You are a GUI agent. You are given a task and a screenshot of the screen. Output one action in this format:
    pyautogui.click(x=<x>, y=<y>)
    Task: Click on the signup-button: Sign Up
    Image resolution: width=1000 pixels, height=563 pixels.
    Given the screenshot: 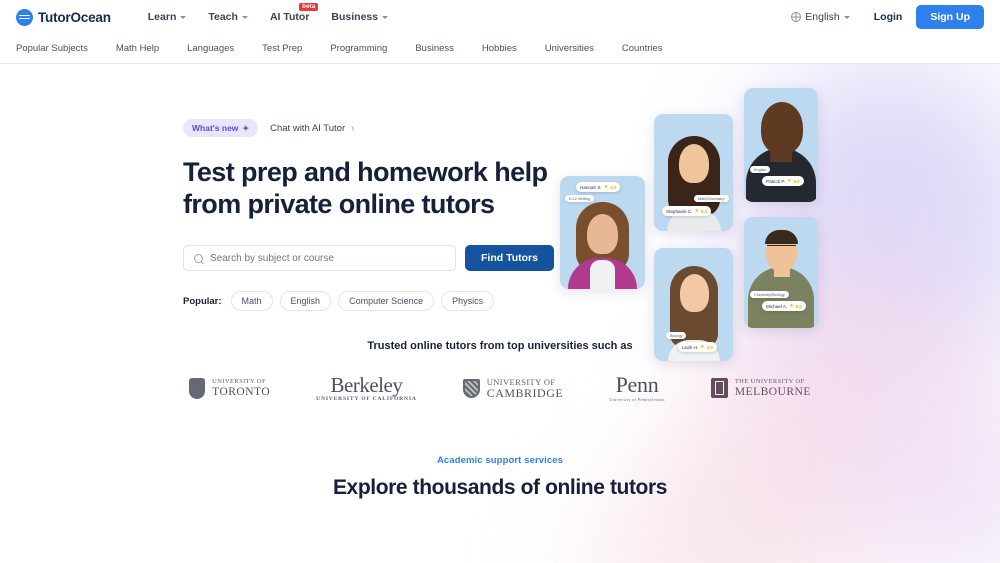 What is the action you would take?
    pyautogui.click(x=950, y=17)
    